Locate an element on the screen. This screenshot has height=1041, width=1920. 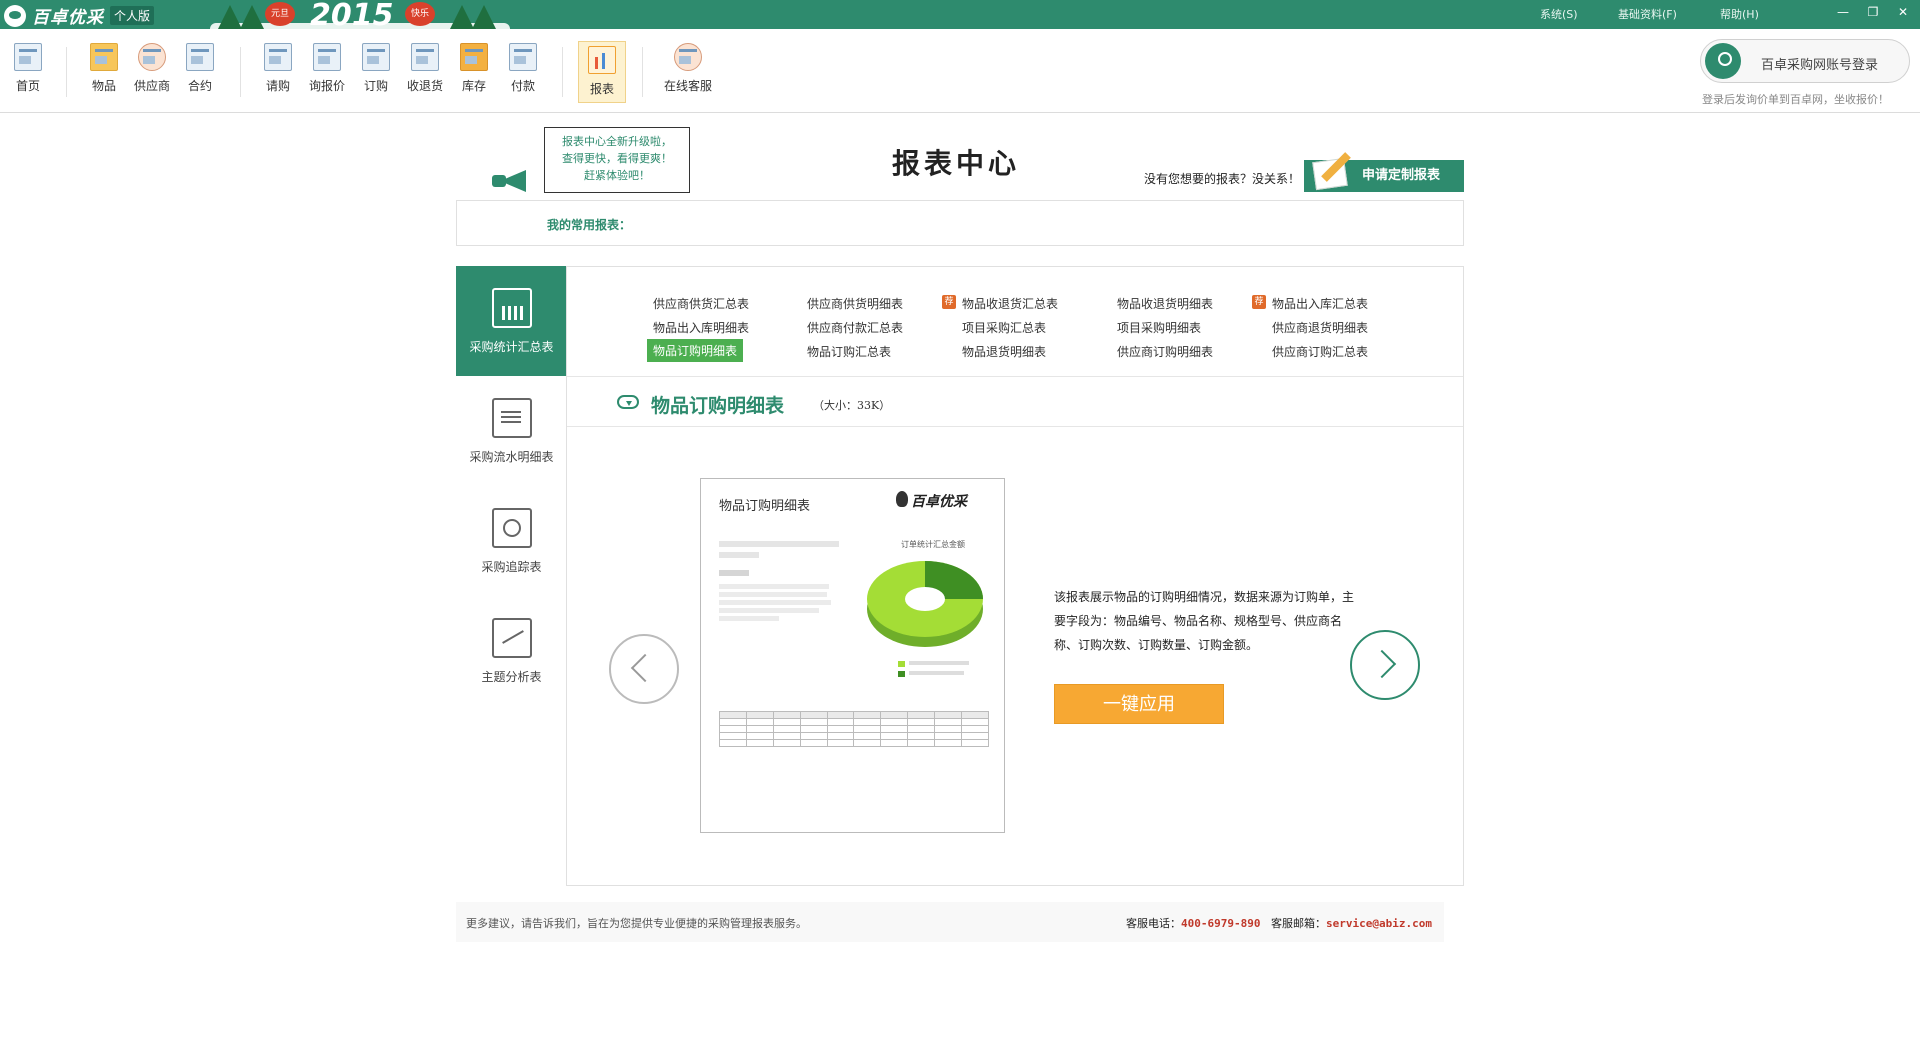
email-address: service@abiz.com is located at coordinates (1379, 923).